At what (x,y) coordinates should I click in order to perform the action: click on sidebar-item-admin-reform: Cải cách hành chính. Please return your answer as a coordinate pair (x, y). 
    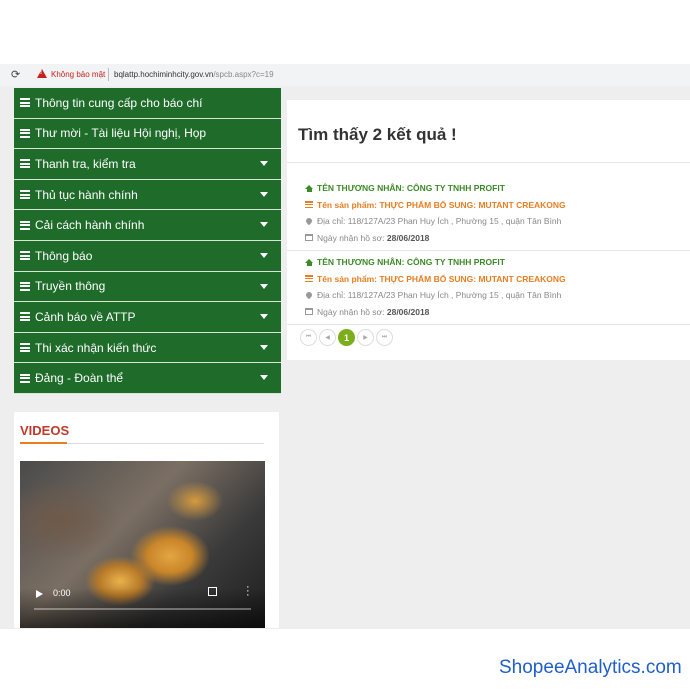
    Looking at the image, I should click on (147, 225).